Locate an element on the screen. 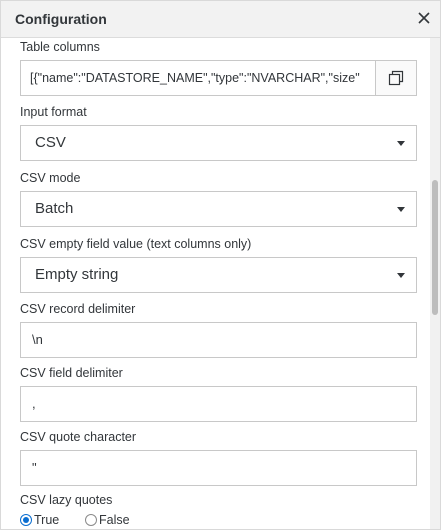 The width and height of the screenshot is (441, 530). panel-header: Configuration is located at coordinates (220, 19).